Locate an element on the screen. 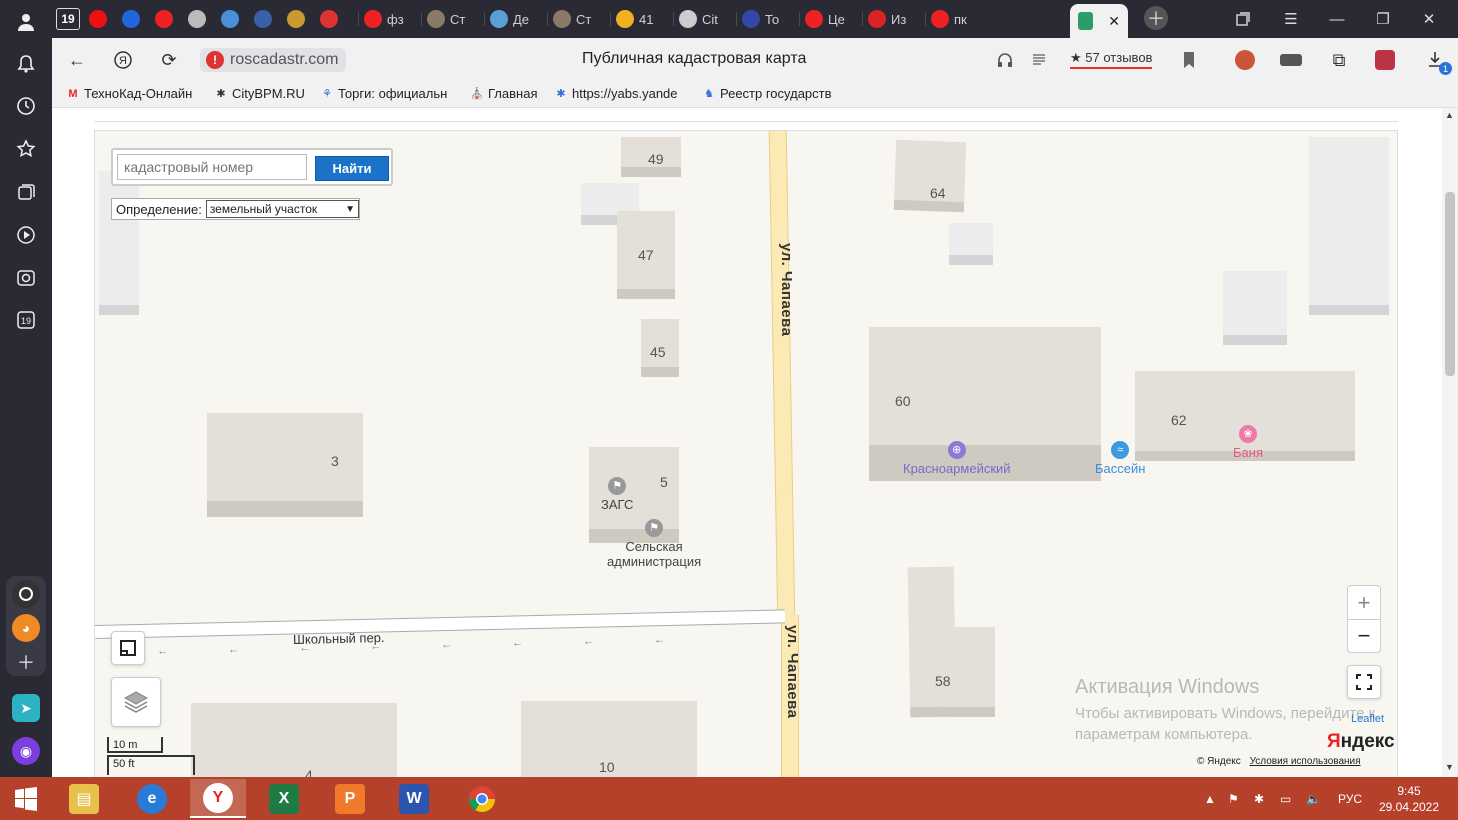 This screenshot has height=820, width=1458. extension-3-icon: ⧉ is located at coordinates (1339, 60).